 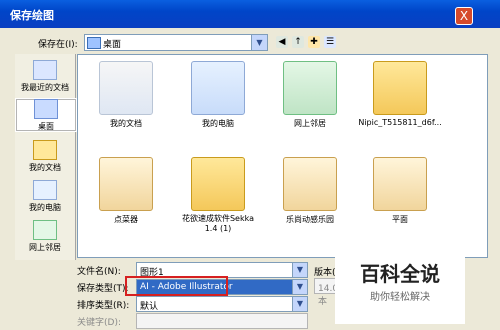 What do you see at coordinates (99, 323) in the screenshot?
I see `keyword-label: 关键字(D):` at bounding box center [99, 323].